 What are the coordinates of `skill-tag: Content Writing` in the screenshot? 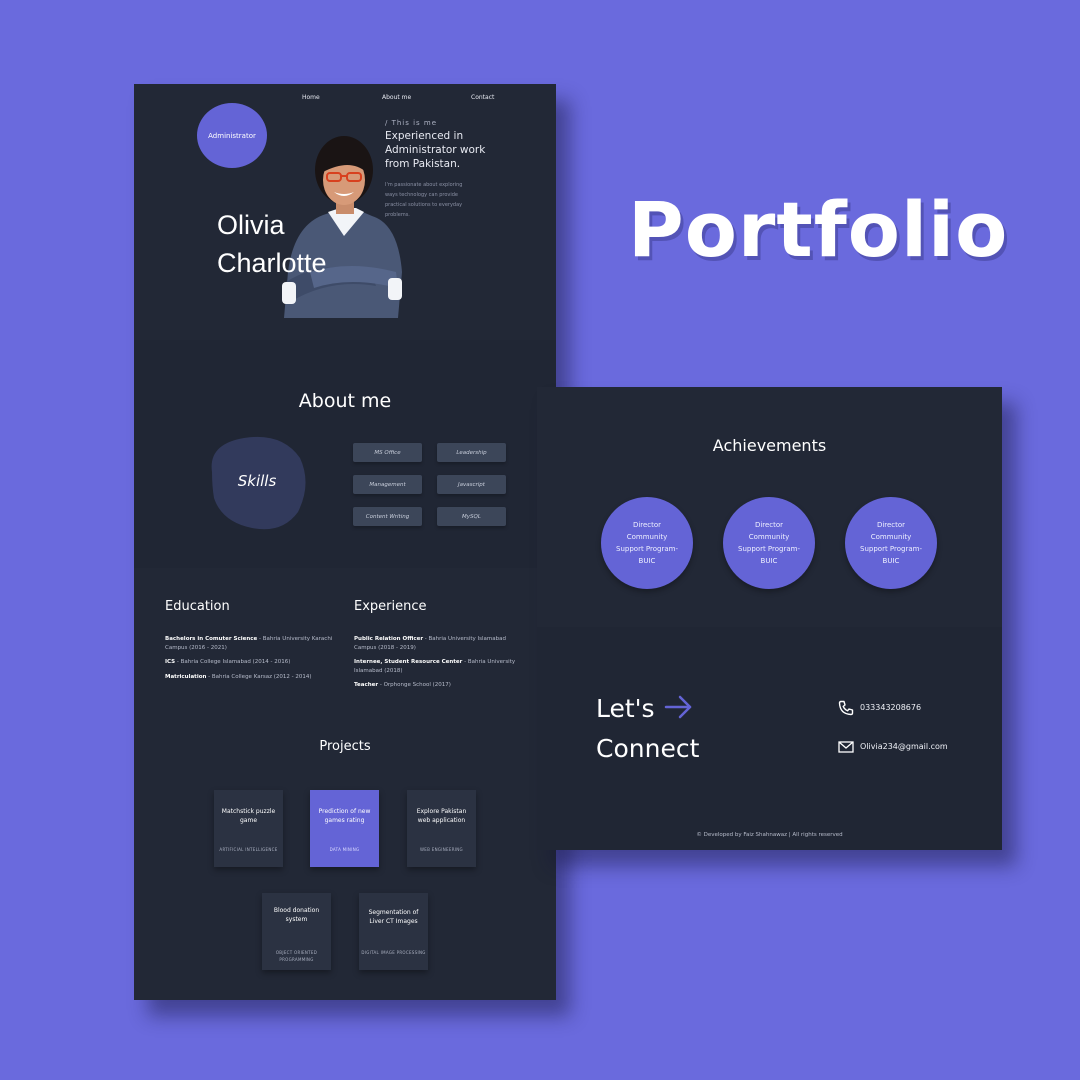 It's located at (387, 516).